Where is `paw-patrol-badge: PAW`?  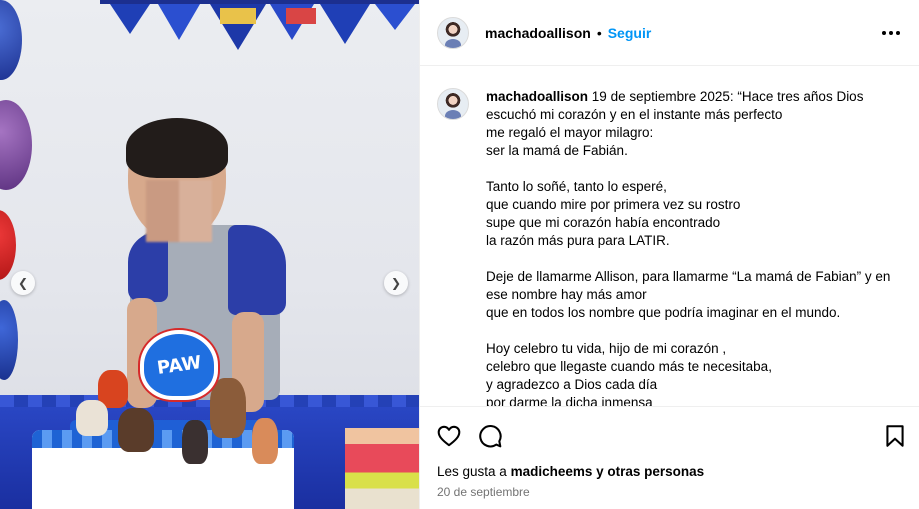
paw-patrol-badge: PAW is located at coordinates (179, 365).